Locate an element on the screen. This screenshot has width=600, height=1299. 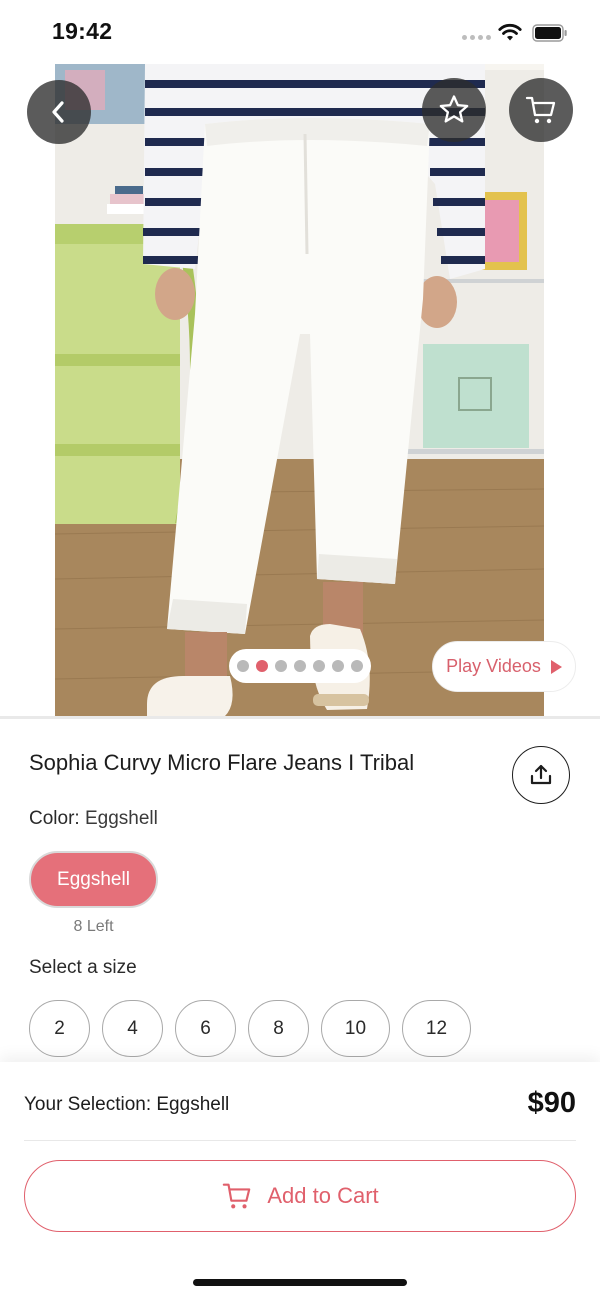
share-button is located at coordinates (541, 775).